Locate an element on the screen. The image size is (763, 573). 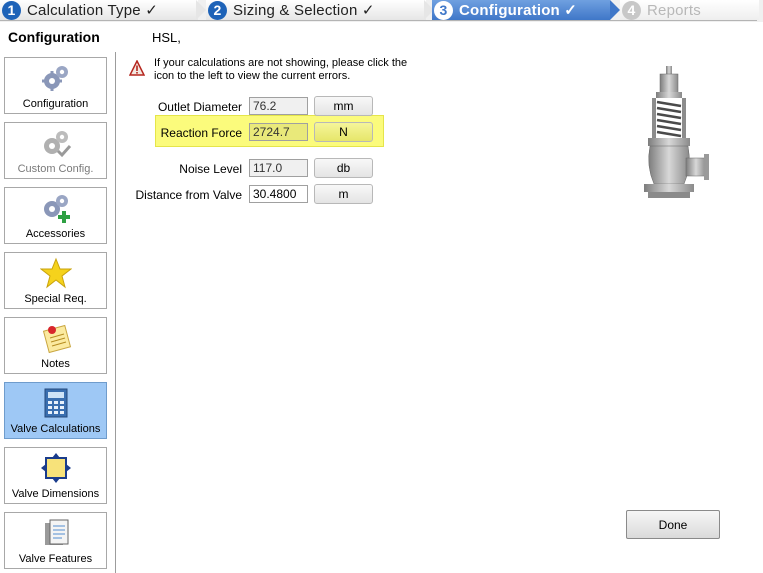
safety-valve-image is located at coordinates (676, 132).